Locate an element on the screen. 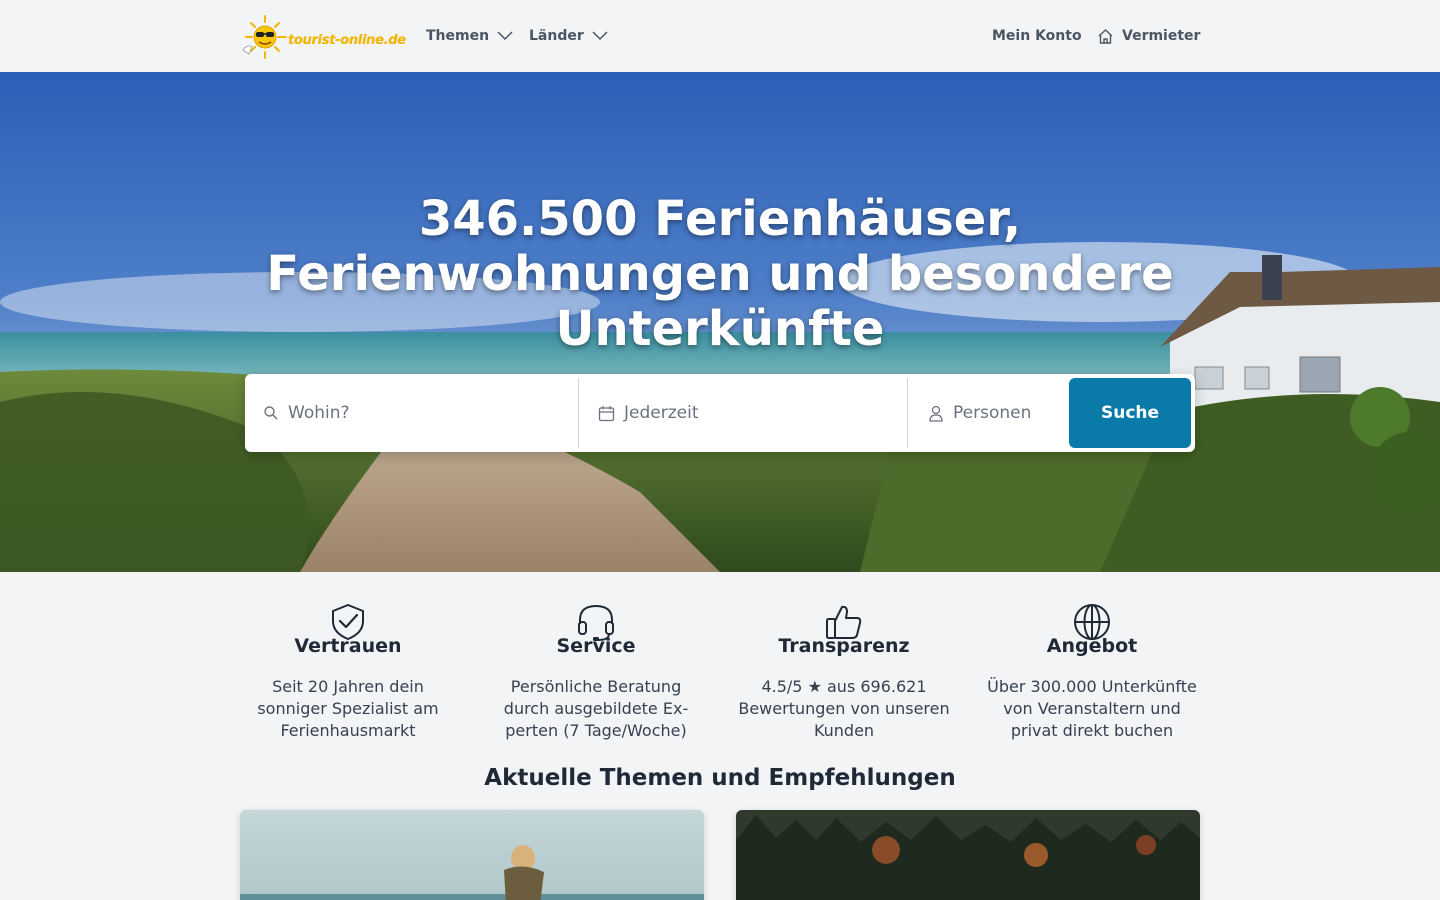  house-icon is located at coordinates (1105, 36).